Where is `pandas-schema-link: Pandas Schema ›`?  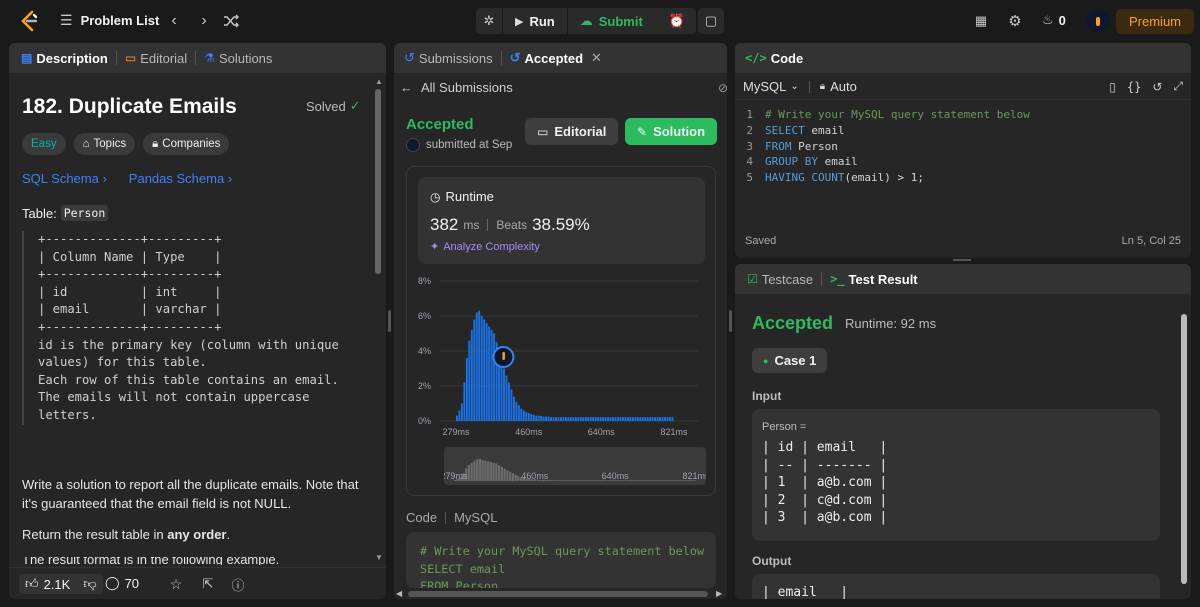 pandas-schema-link: Pandas Schema › is located at coordinates (180, 178).